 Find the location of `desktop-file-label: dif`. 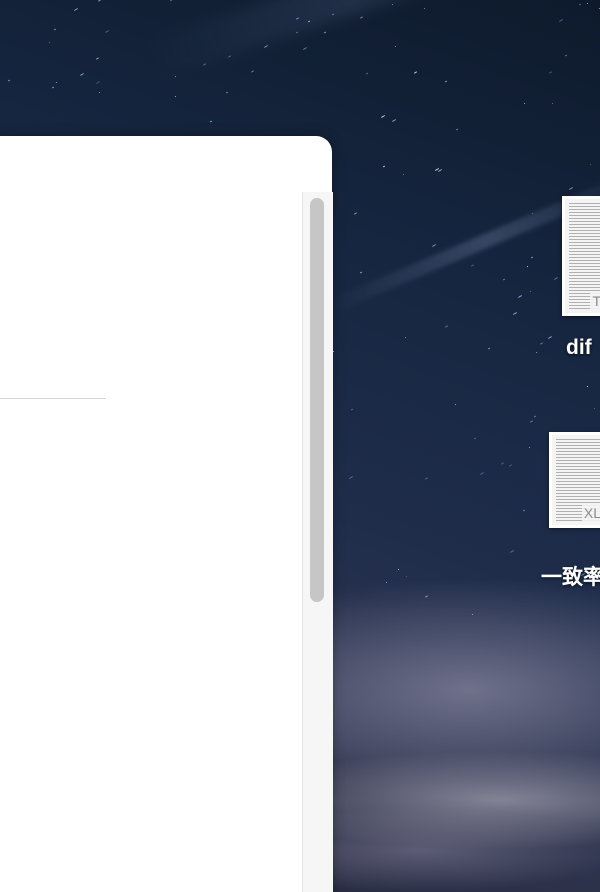

desktop-file-label: dif is located at coordinates (579, 348).